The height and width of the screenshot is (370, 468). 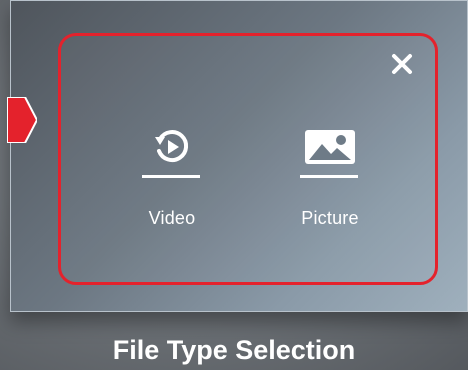 I want to click on picture-icon, so click(x=330, y=147).